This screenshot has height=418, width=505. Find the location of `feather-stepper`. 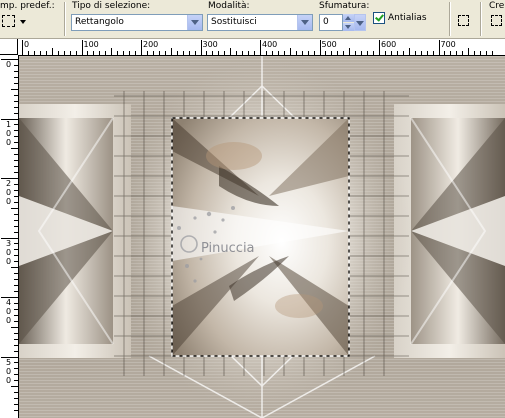

feather-stepper is located at coordinates (348, 22).